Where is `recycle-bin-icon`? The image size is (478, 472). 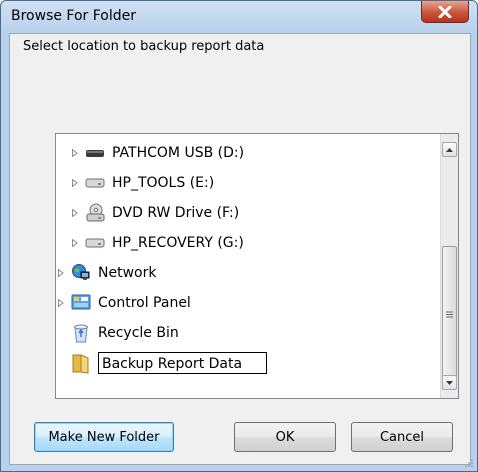 recycle-bin-icon is located at coordinates (81, 333).